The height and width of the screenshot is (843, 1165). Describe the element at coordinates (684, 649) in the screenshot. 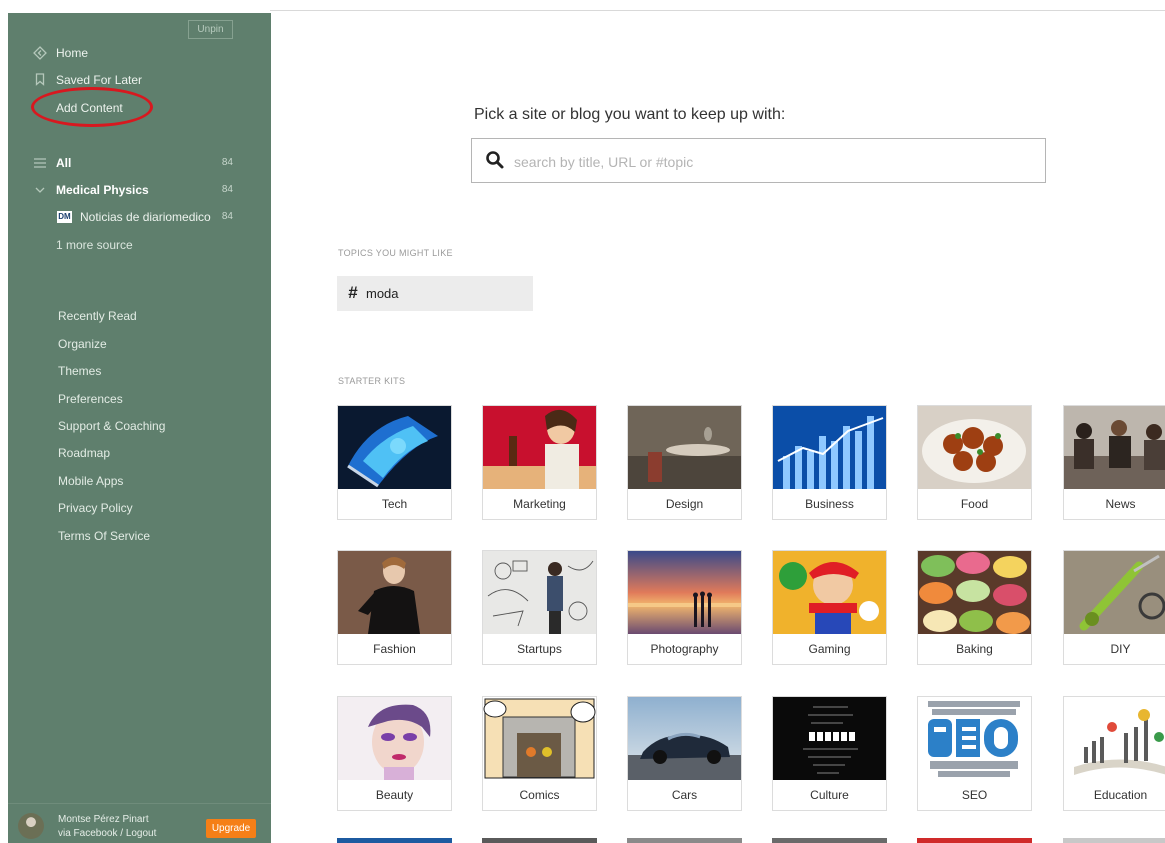

I see `kit-label: Photography` at that location.